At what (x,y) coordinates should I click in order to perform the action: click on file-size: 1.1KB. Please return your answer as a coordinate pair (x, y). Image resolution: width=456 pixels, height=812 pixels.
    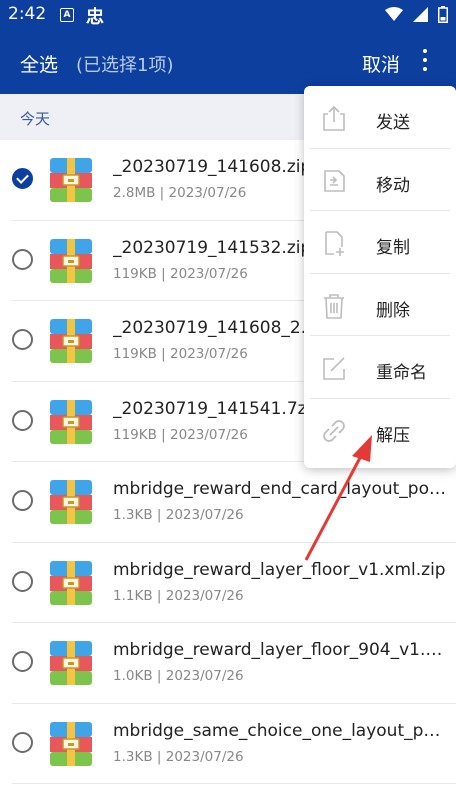
    Looking at the image, I should click on (133, 595).